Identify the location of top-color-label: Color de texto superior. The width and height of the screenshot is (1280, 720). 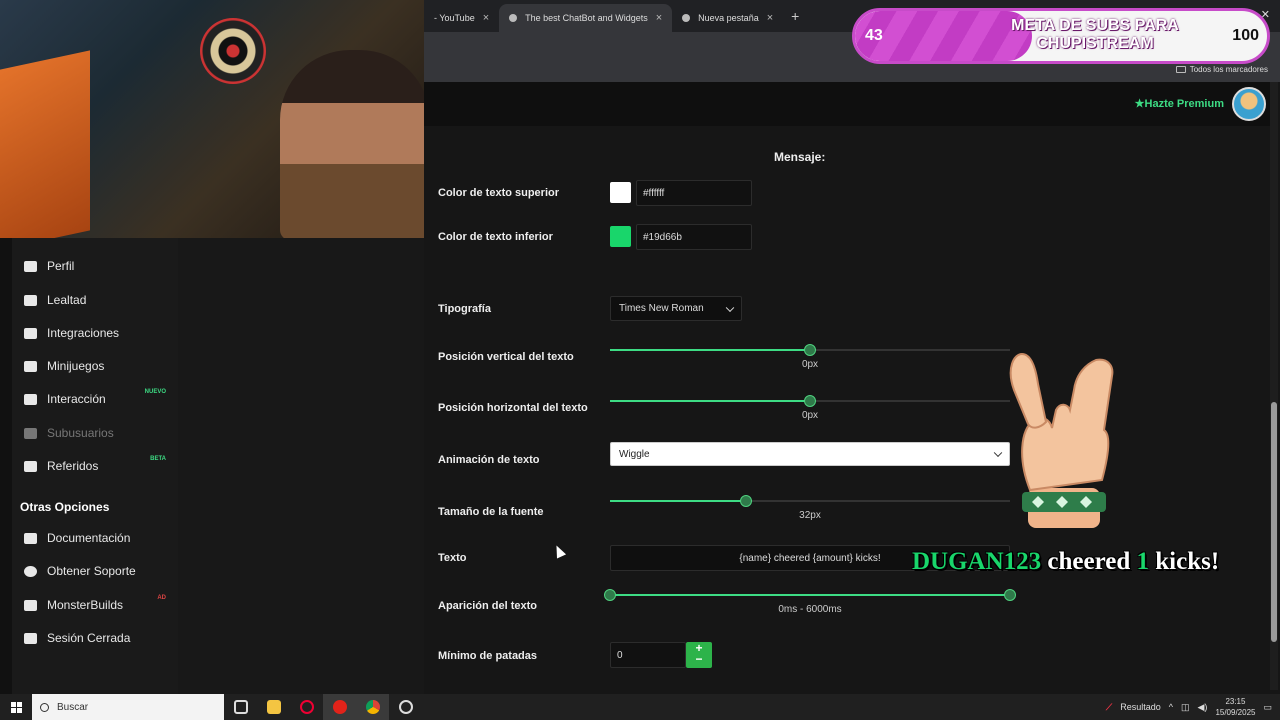
(499, 193).